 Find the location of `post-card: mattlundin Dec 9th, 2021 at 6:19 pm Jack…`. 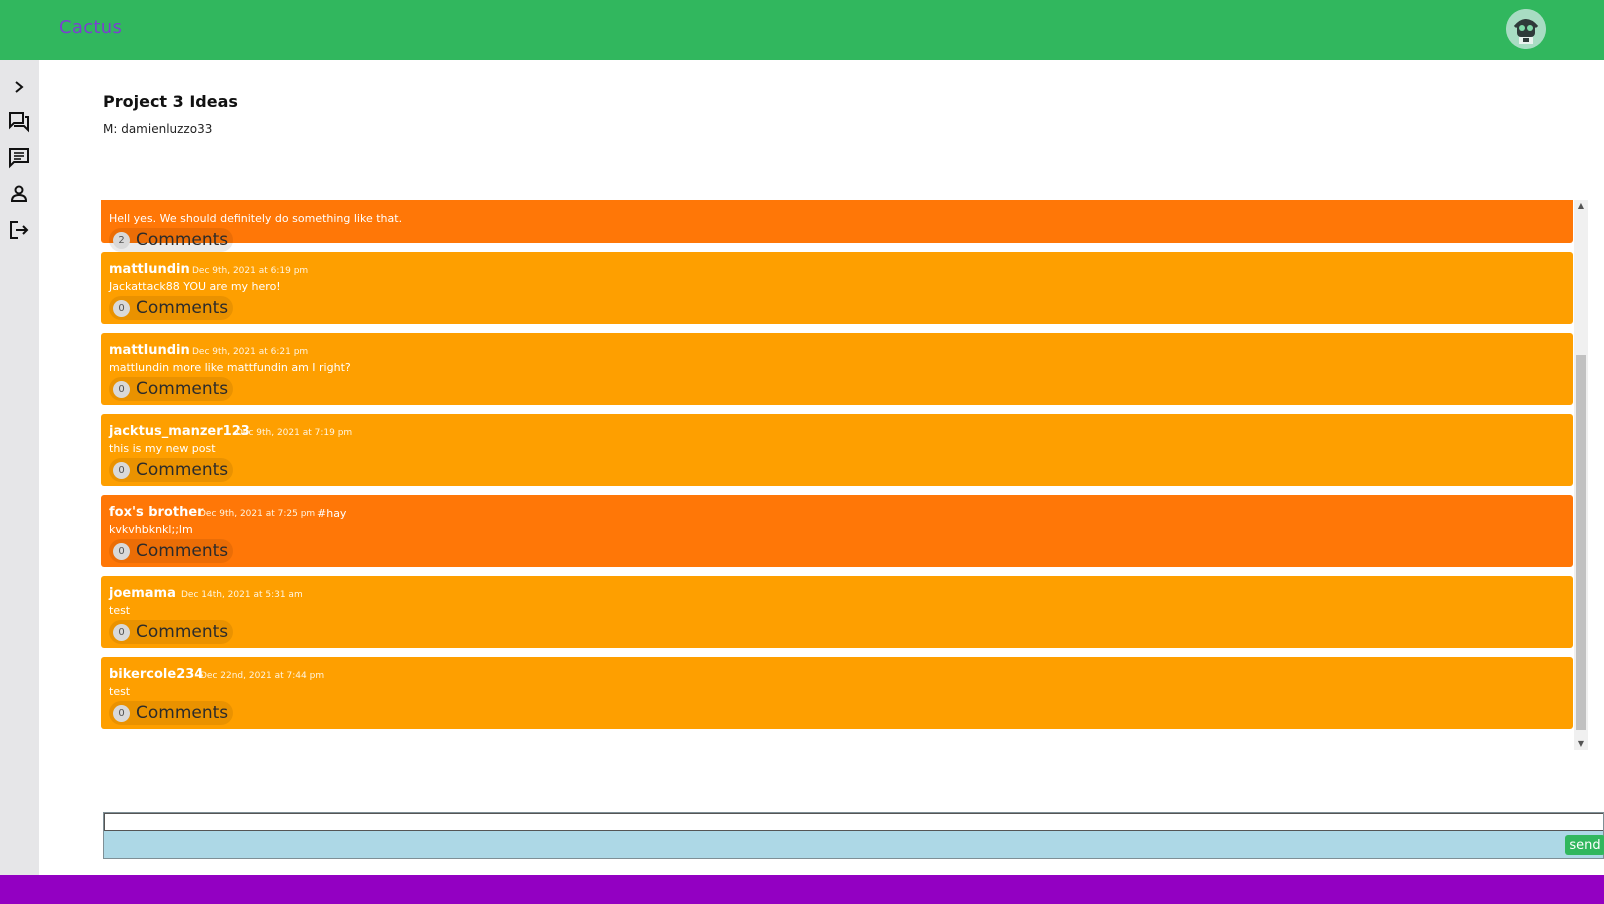

post-card: mattlundin Dec 9th, 2021 at 6:19 pm Jack… is located at coordinates (837, 288).